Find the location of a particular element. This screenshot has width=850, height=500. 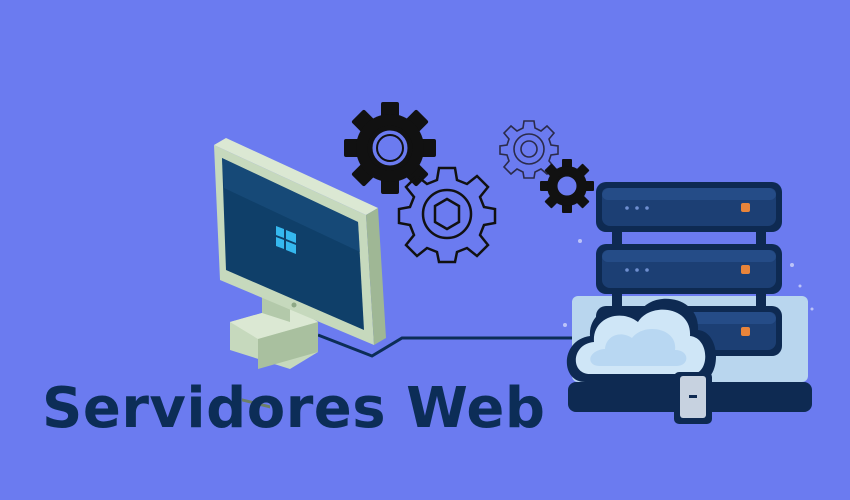

gear-icon is located at coordinates (567, 186).